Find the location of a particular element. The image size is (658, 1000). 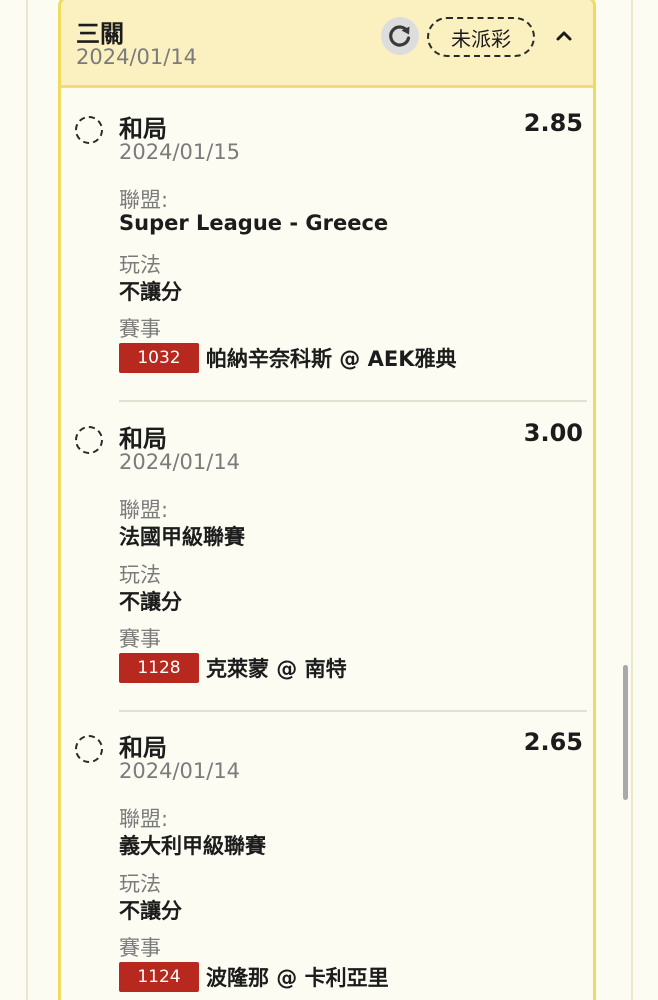

scrollbar-thumb is located at coordinates (625, 732).